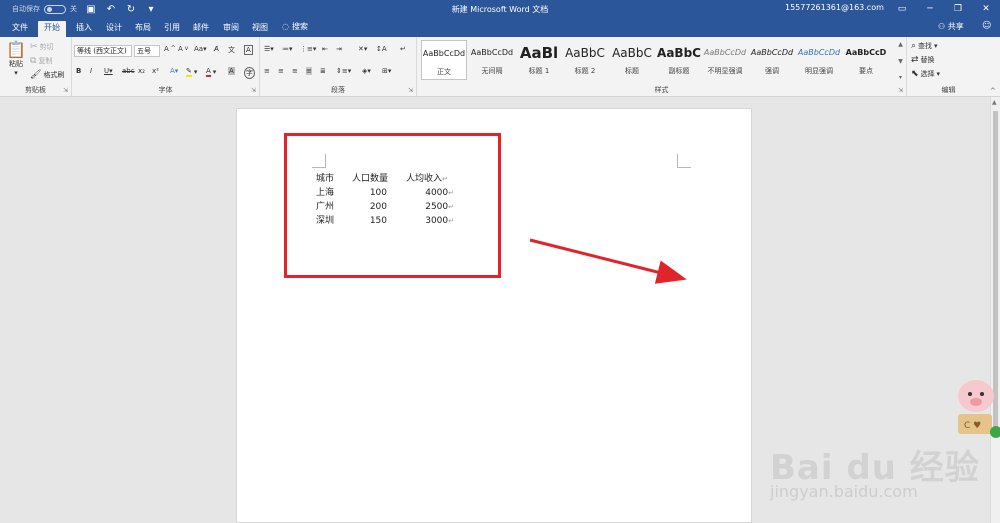 This screenshot has width=1000, height=523. I want to click on highlight-color-icon: ✎ ▾, so click(191, 72).